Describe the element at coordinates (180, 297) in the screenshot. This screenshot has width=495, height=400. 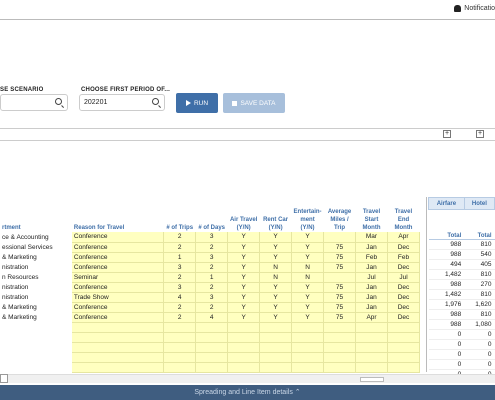
I see `cell-trips: 4` at that location.